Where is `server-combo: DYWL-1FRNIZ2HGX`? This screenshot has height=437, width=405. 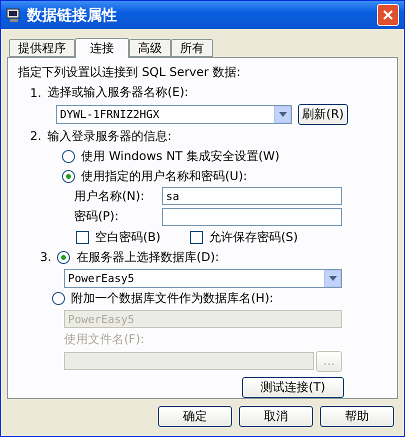 server-combo: DYWL-1FRNIZ2HGX is located at coordinates (174, 114).